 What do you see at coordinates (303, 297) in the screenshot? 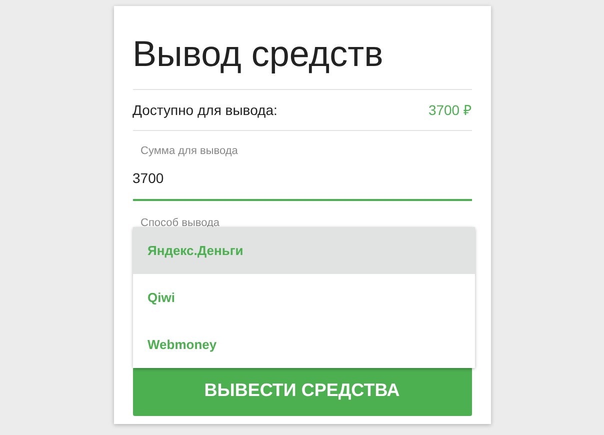
I see `dropdown-option: Qiwi` at bounding box center [303, 297].